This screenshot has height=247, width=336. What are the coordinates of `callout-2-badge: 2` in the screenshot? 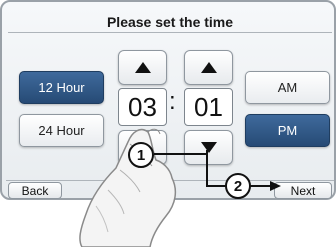 It's located at (238, 186).